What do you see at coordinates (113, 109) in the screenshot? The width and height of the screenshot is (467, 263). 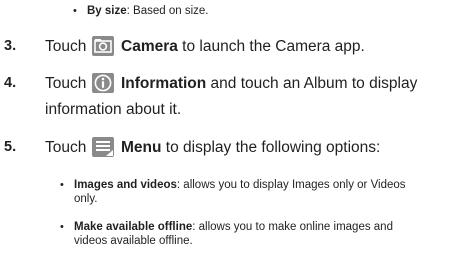 I see `step-continuation: information about it.` at bounding box center [113, 109].